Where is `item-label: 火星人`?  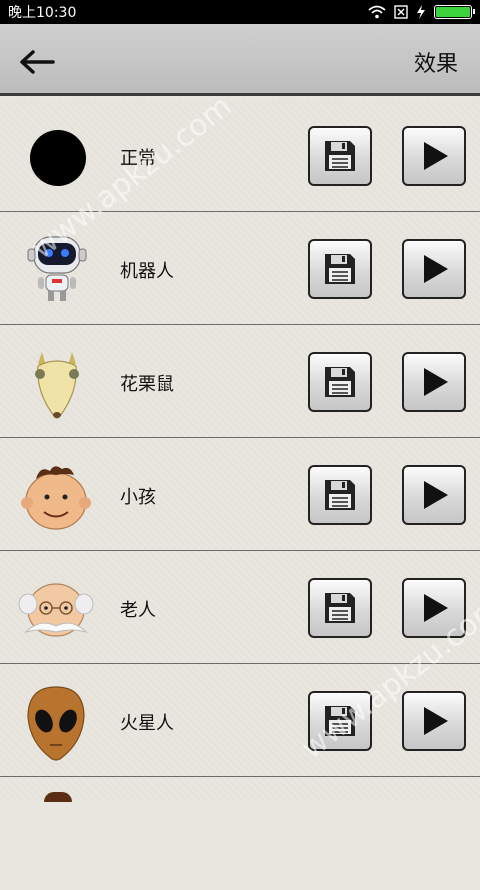
item-label: 火星人 is located at coordinates (147, 723).